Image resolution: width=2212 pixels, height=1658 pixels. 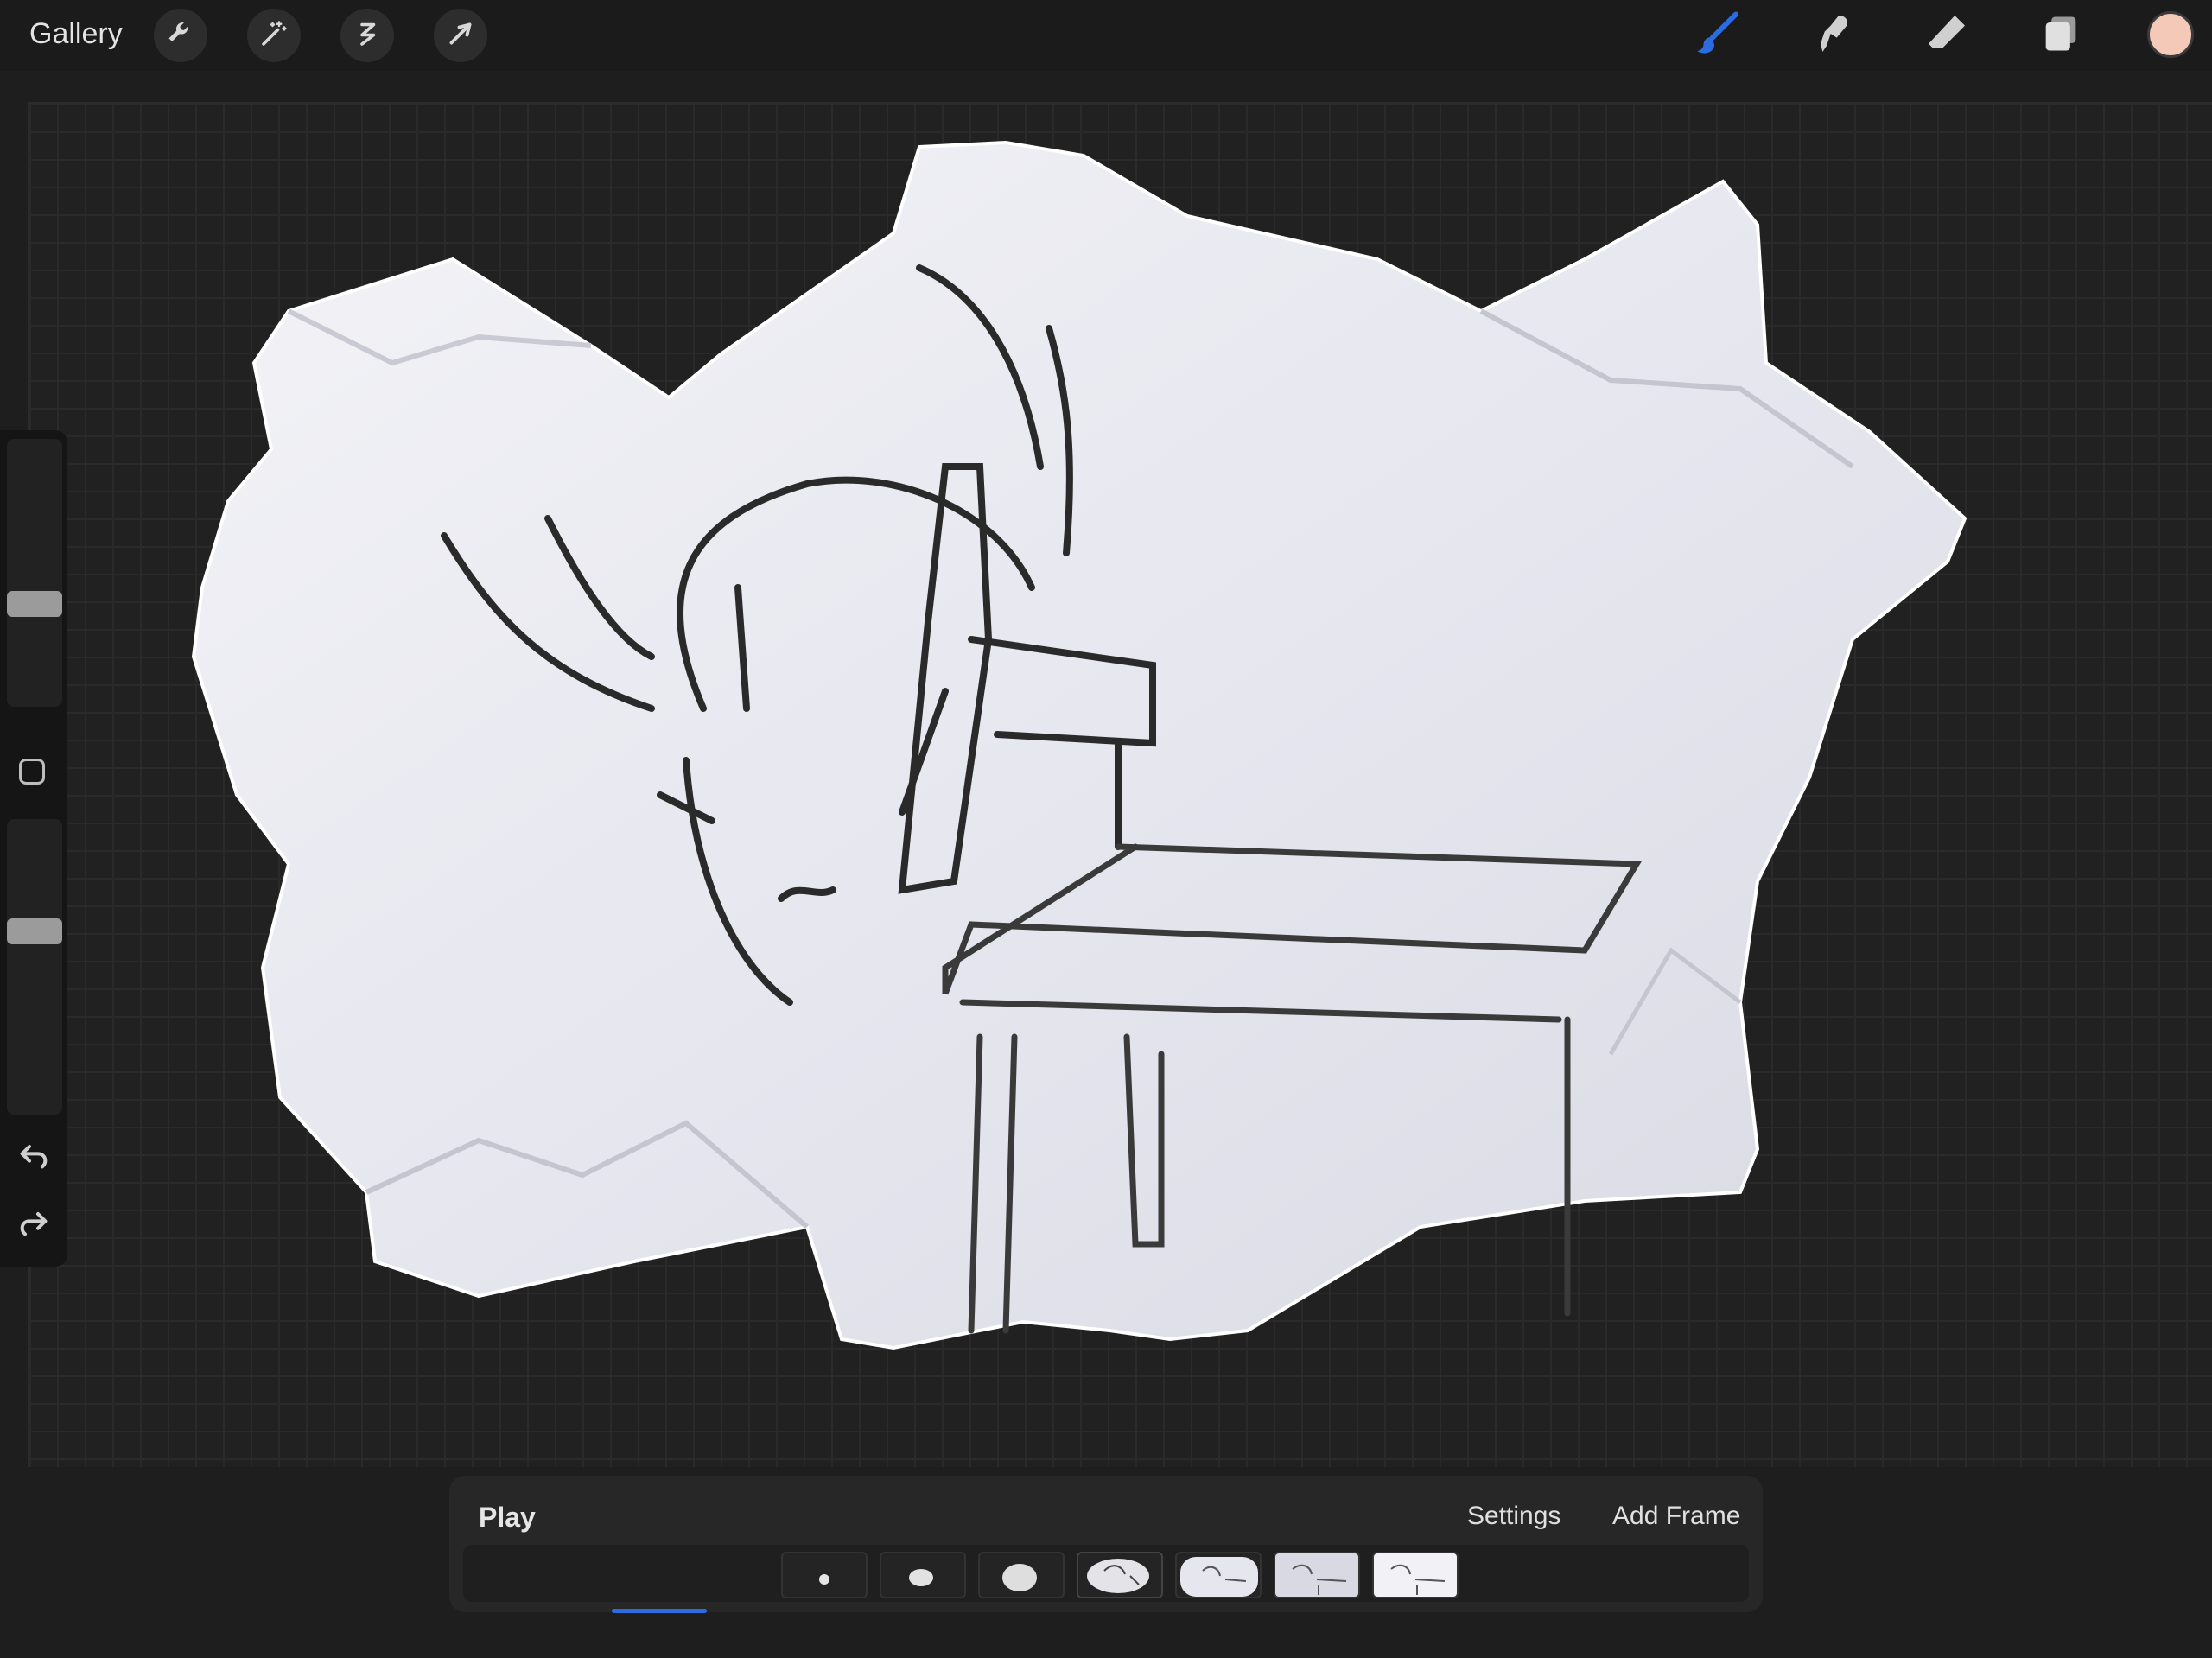 I want to click on magic-wand-icon, so click(x=273, y=36).